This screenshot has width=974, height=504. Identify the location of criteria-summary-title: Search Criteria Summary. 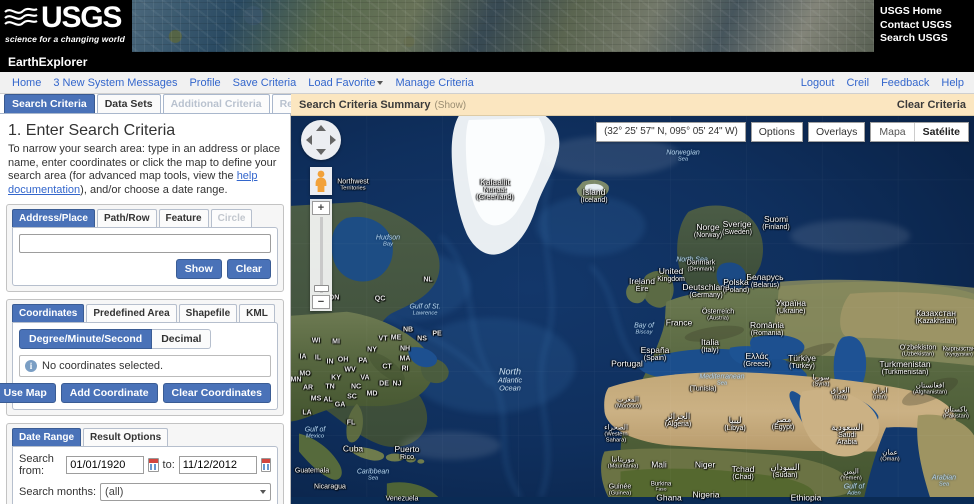
(365, 104).